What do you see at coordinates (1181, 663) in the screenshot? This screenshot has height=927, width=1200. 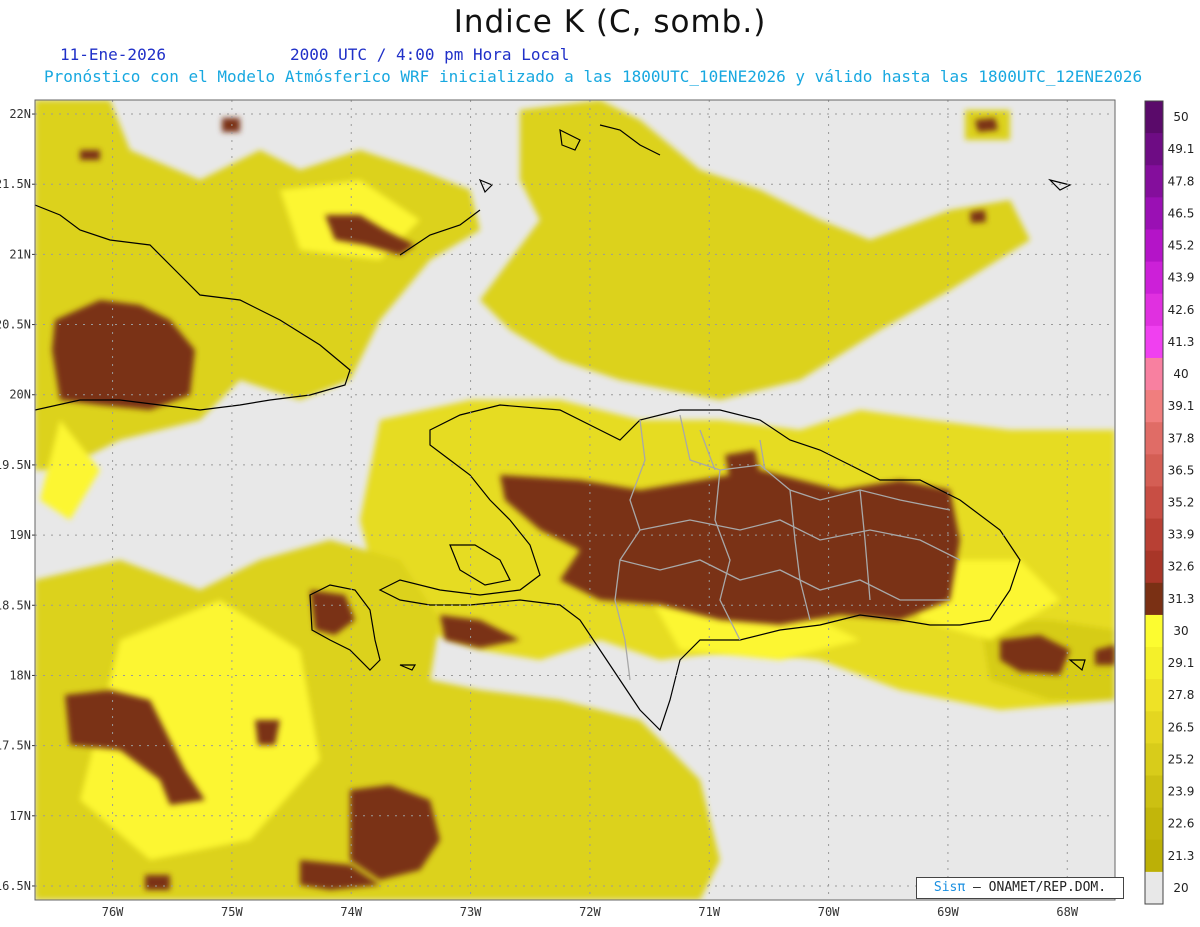 I see `colorbar-label: 29.1` at bounding box center [1181, 663].